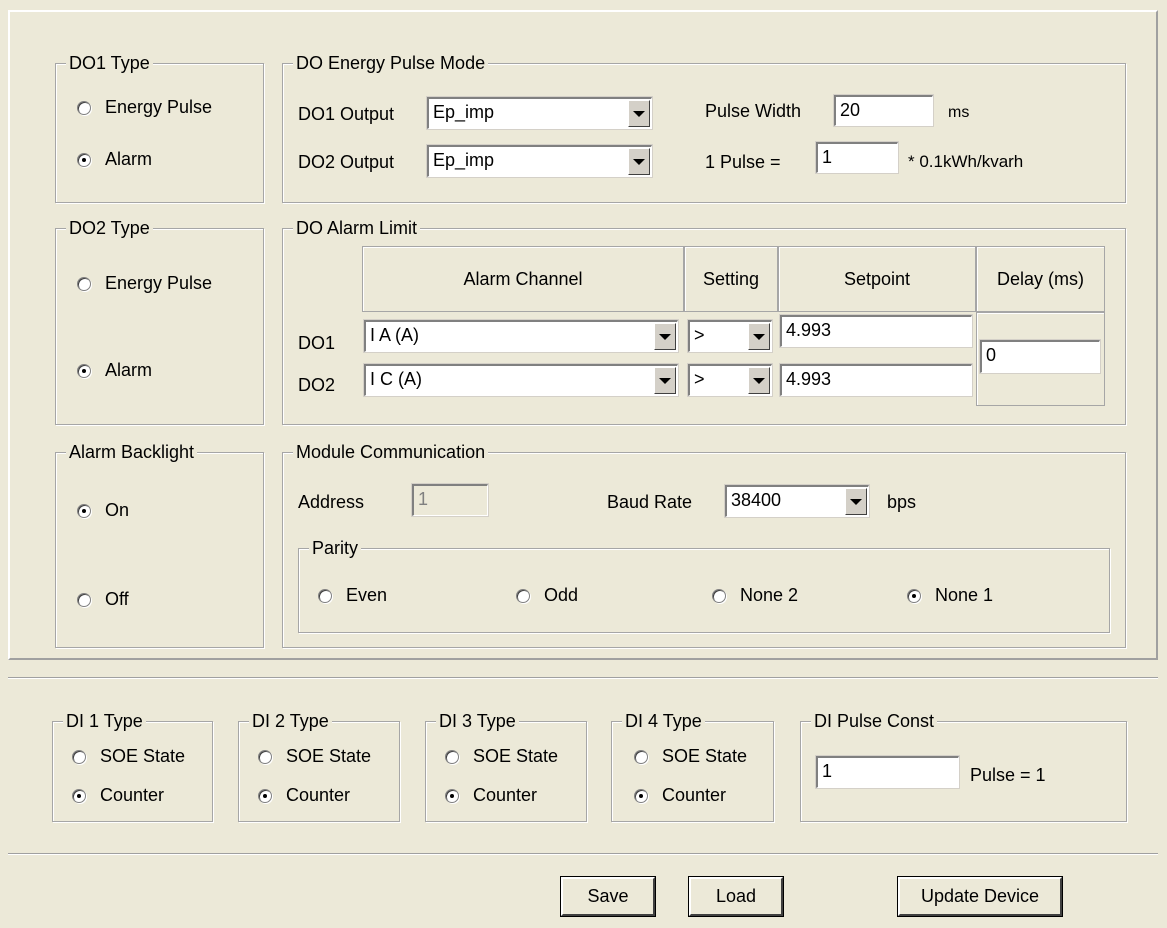  I want to click on di2-soe-state-radio: SOE State, so click(314, 756).